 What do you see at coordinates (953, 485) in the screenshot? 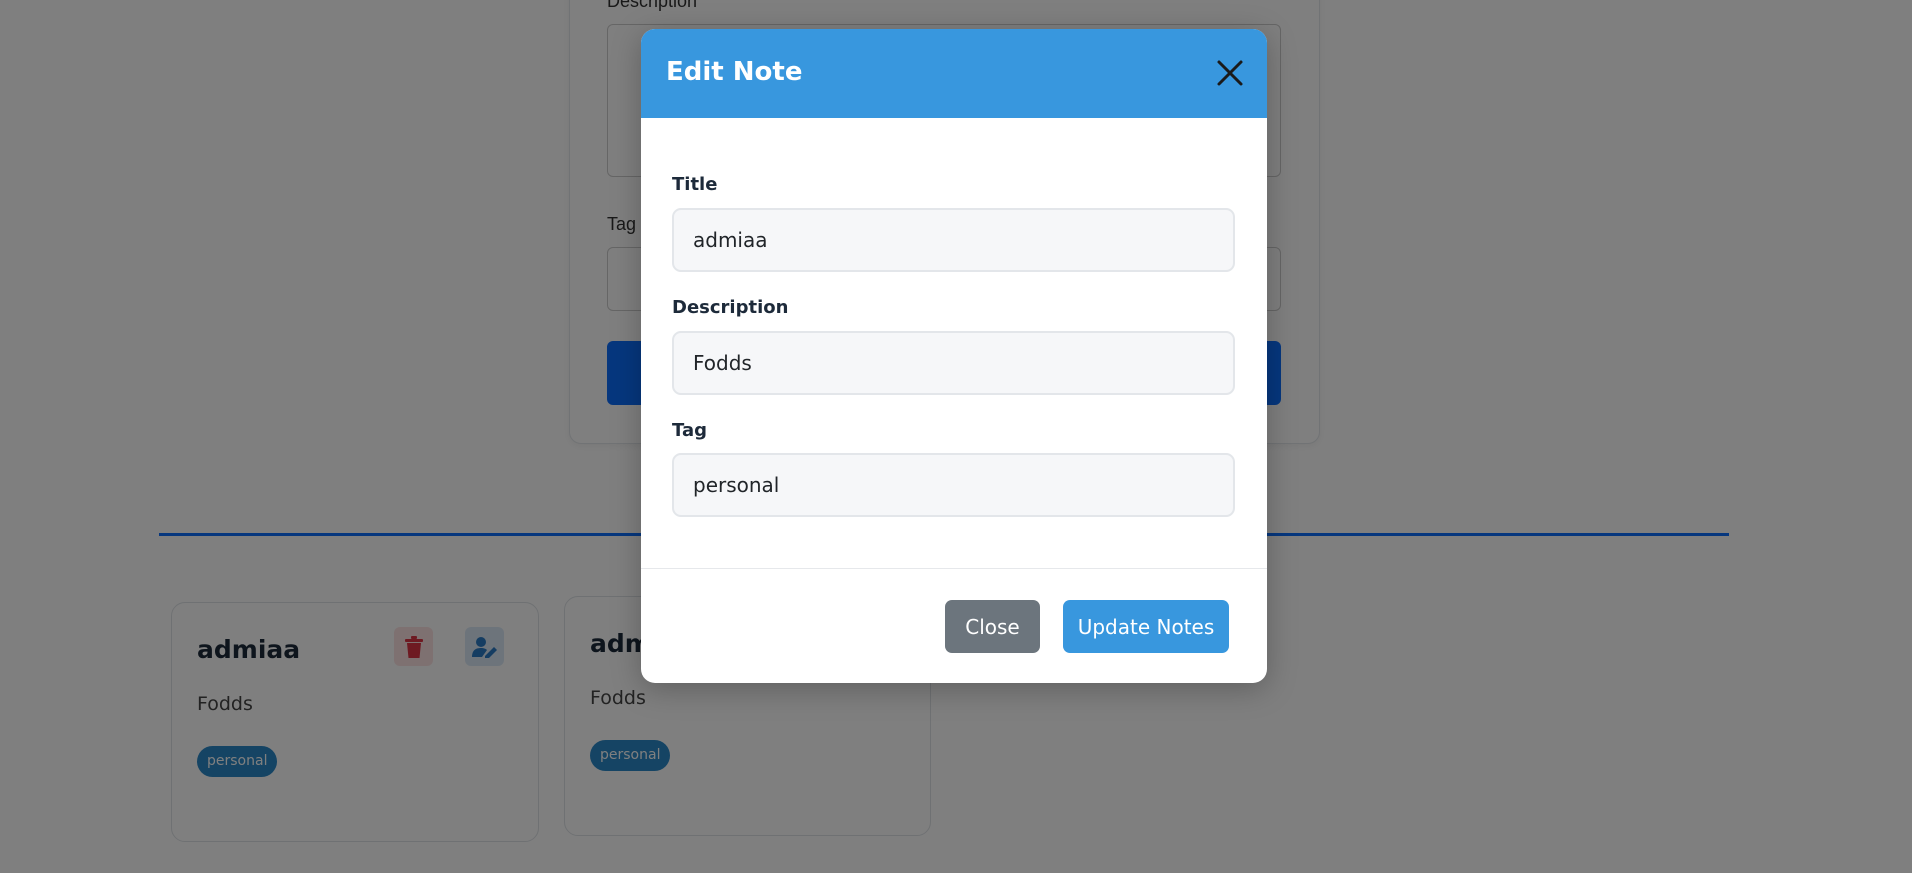
I see `tag-input` at bounding box center [953, 485].